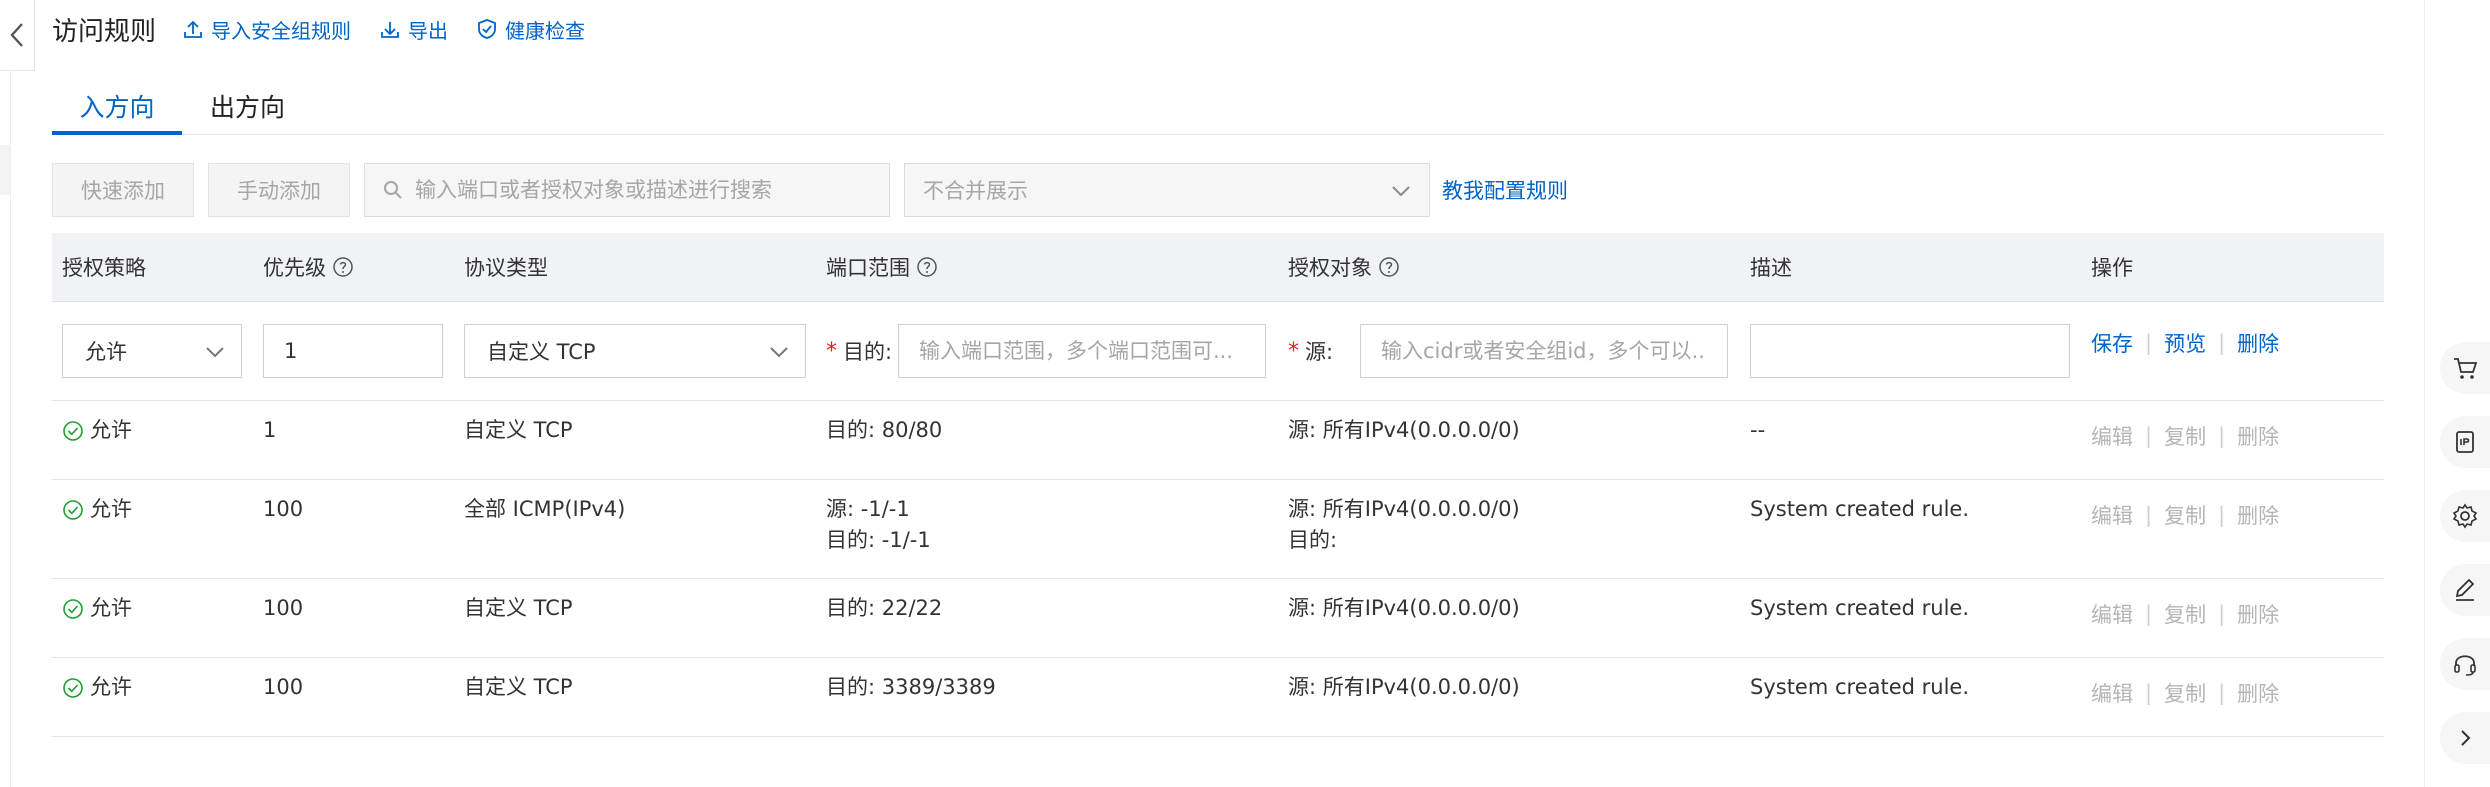 This screenshot has height=787, width=2490. What do you see at coordinates (247, 106) in the screenshot?
I see `tab-outbound: 出方向` at bounding box center [247, 106].